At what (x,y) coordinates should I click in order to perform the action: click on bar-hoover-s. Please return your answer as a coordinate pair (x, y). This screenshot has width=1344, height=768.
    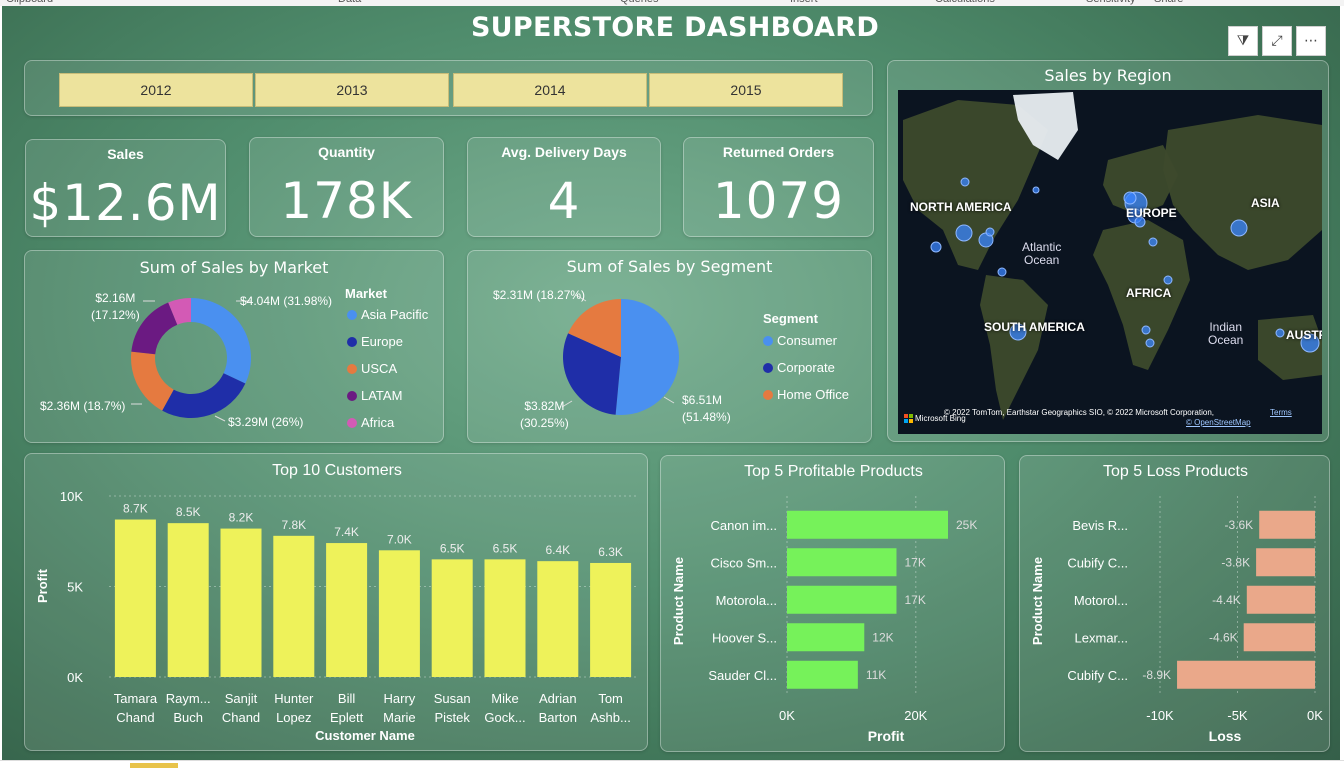
    Looking at the image, I should click on (826, 637).